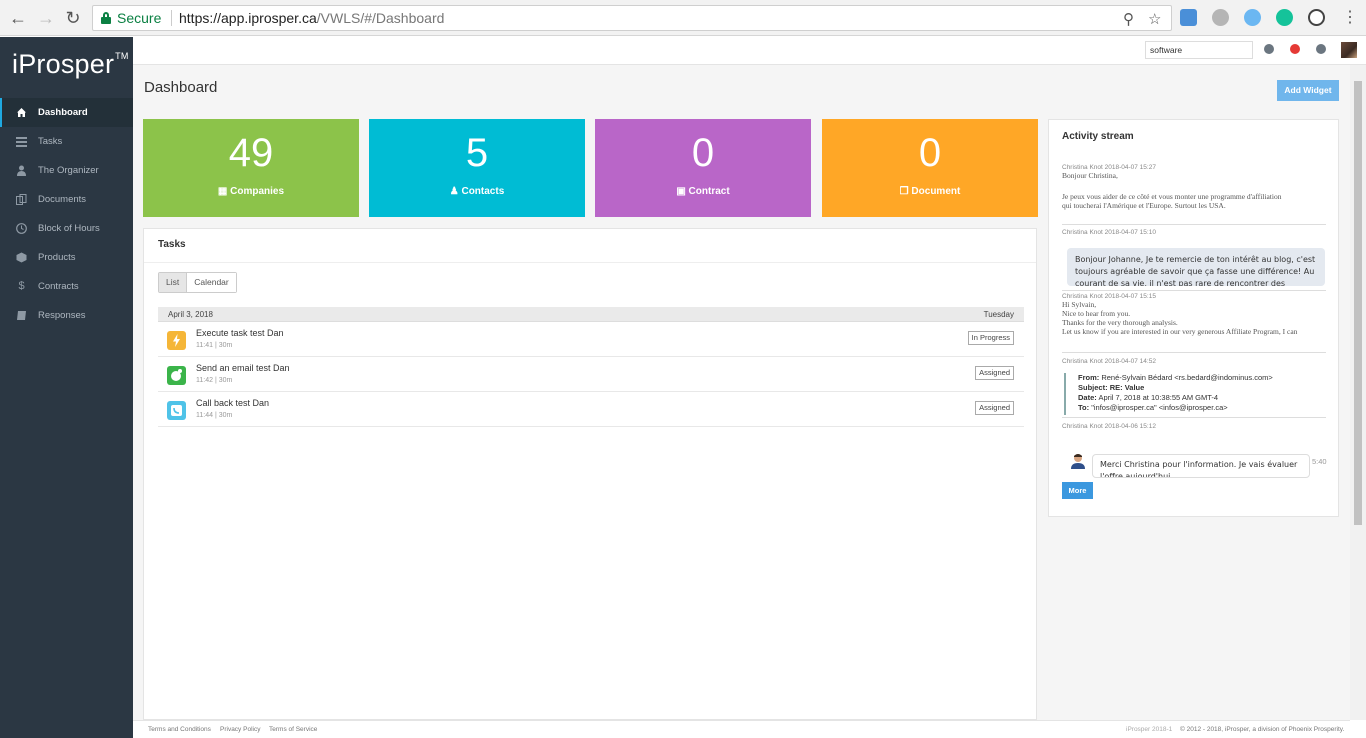 This screenshot has width=1366, height=738. I want to click on bookmark-star-icon: ☆, so click(1154, 19).